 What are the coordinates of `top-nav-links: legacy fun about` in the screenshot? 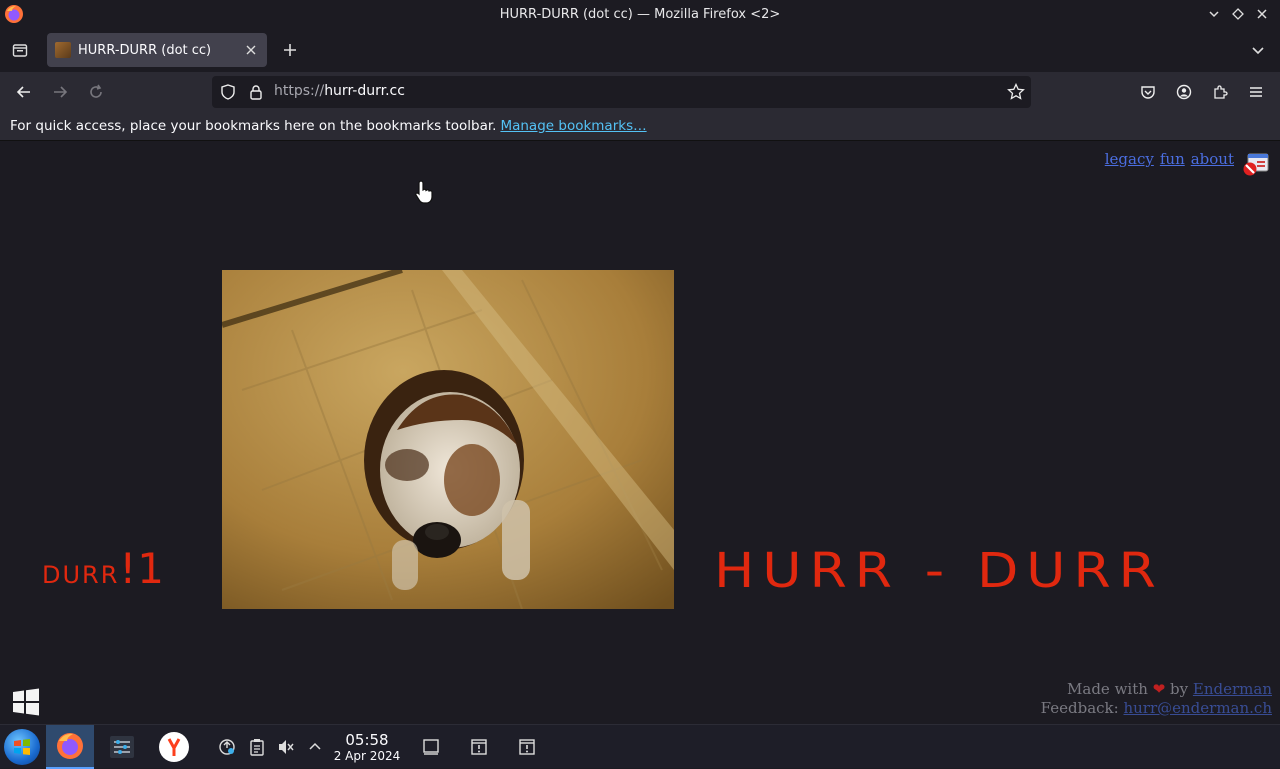 It's located at (1169, 159).